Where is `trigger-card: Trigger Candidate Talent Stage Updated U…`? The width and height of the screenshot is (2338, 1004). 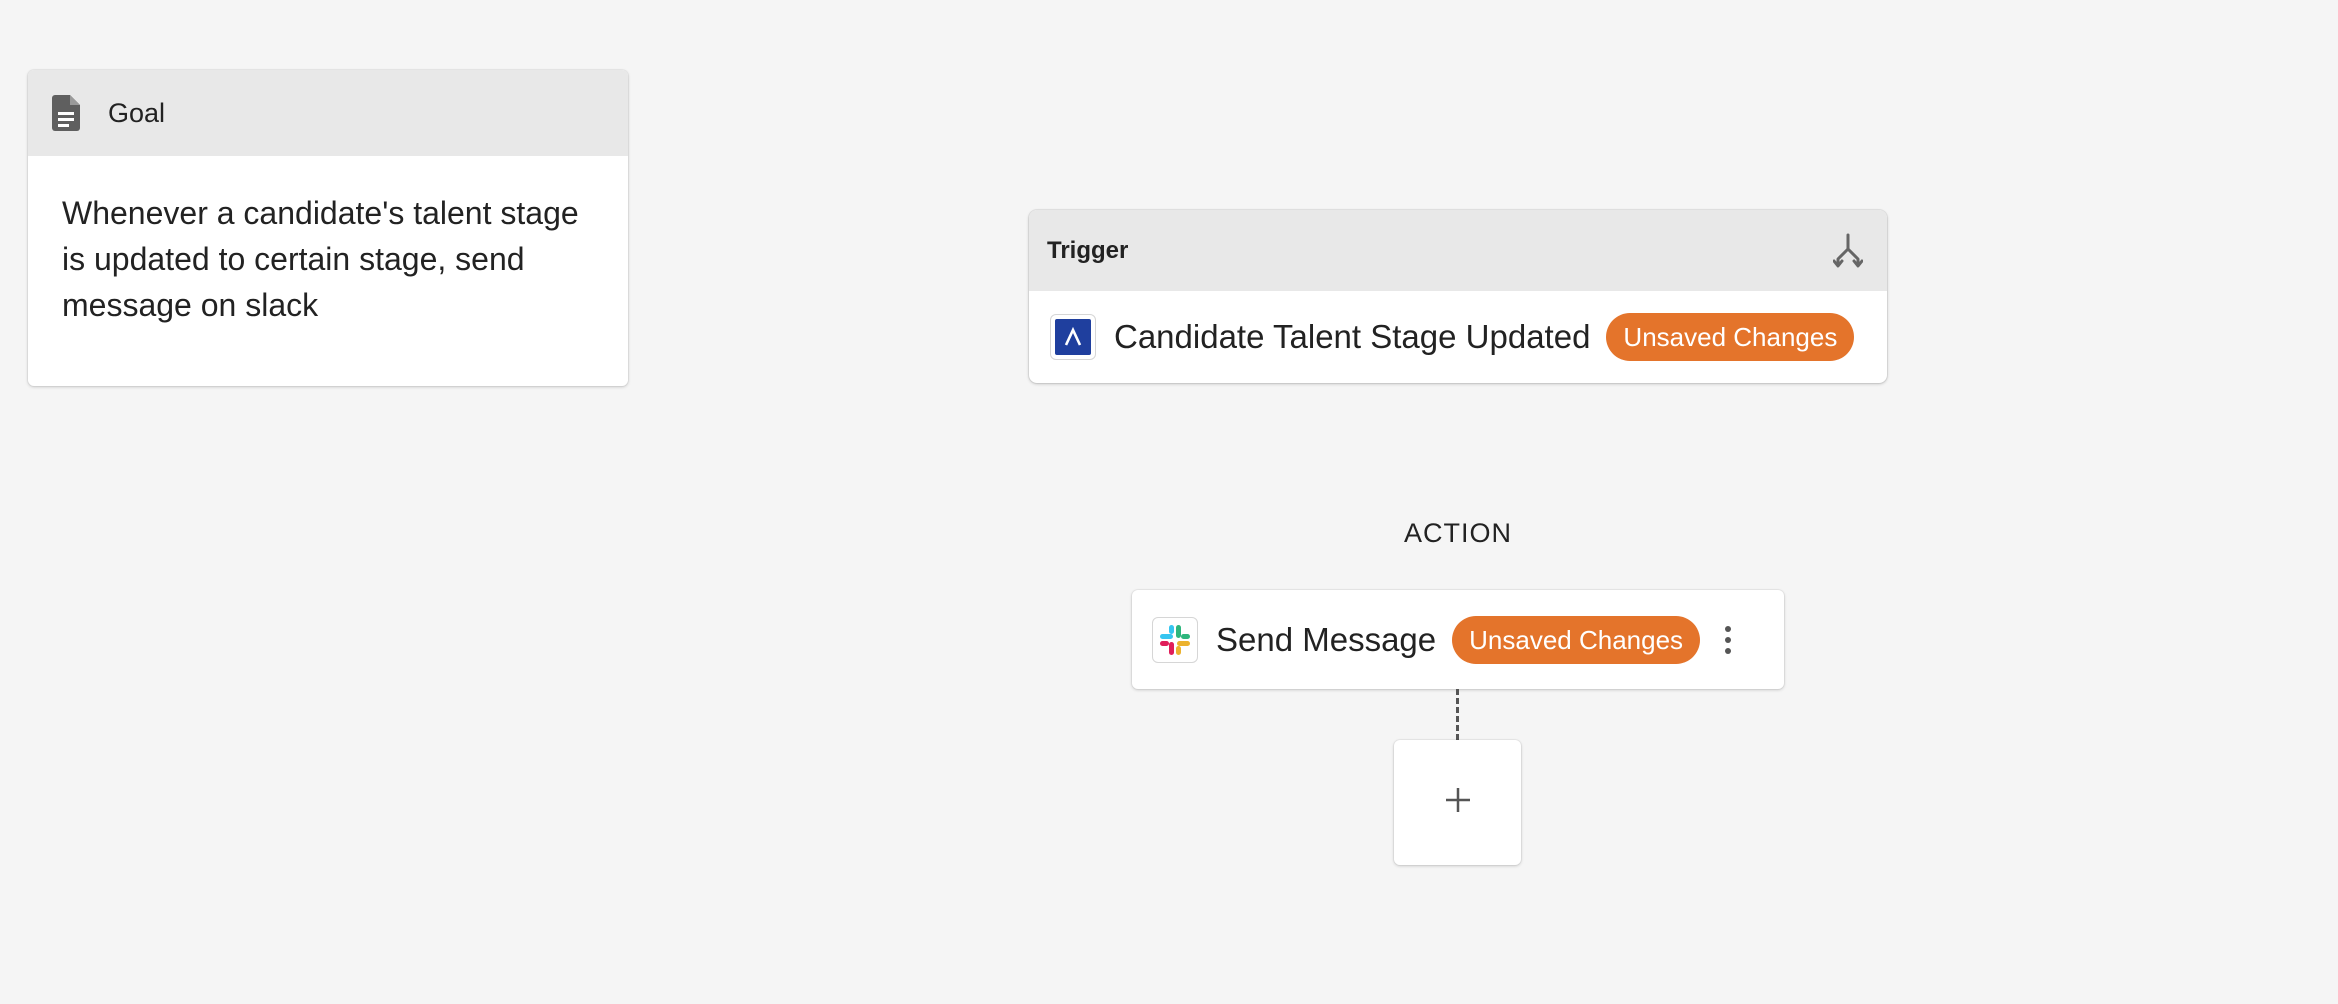 trigger-card: Trigger Candidate Talent Stage Updated U… is located at coordinates (1458, 296).